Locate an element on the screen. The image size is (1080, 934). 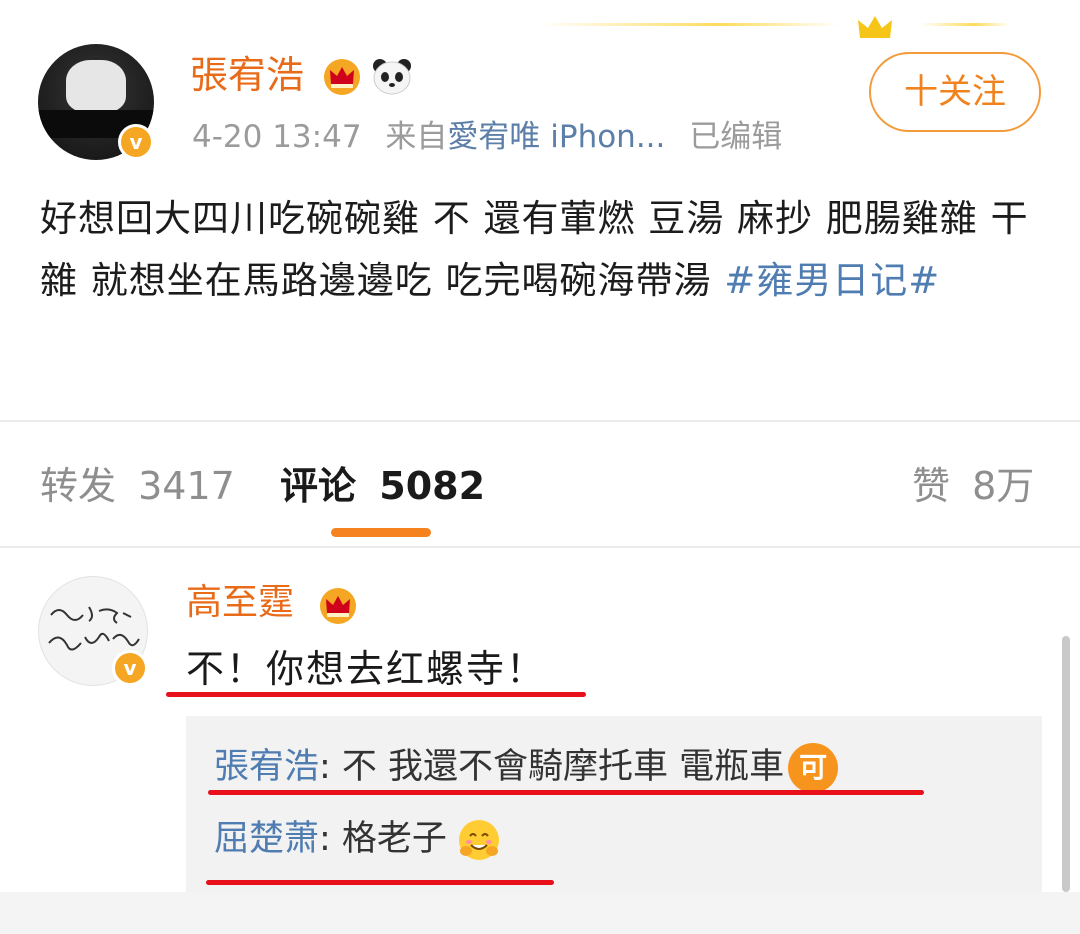
reply-author: 屈楚萧 is located at coordinates (266, 839).